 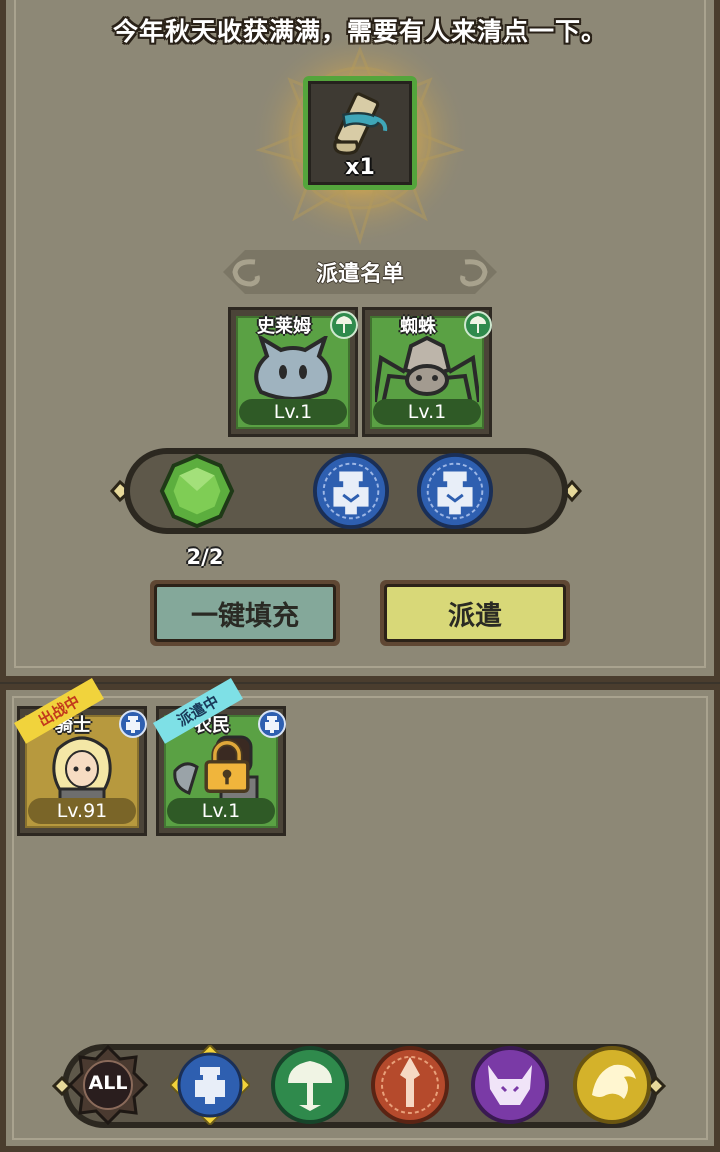 I want to click on monster-name: 史莱姆, so click(x=284, y=326).